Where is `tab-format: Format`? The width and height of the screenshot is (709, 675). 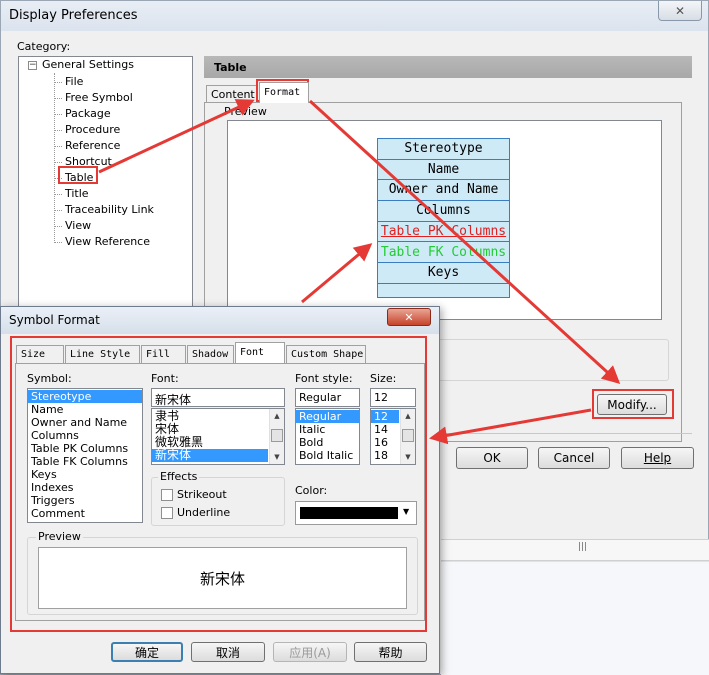
tab-format: Format is located at coordinates (284, 92).